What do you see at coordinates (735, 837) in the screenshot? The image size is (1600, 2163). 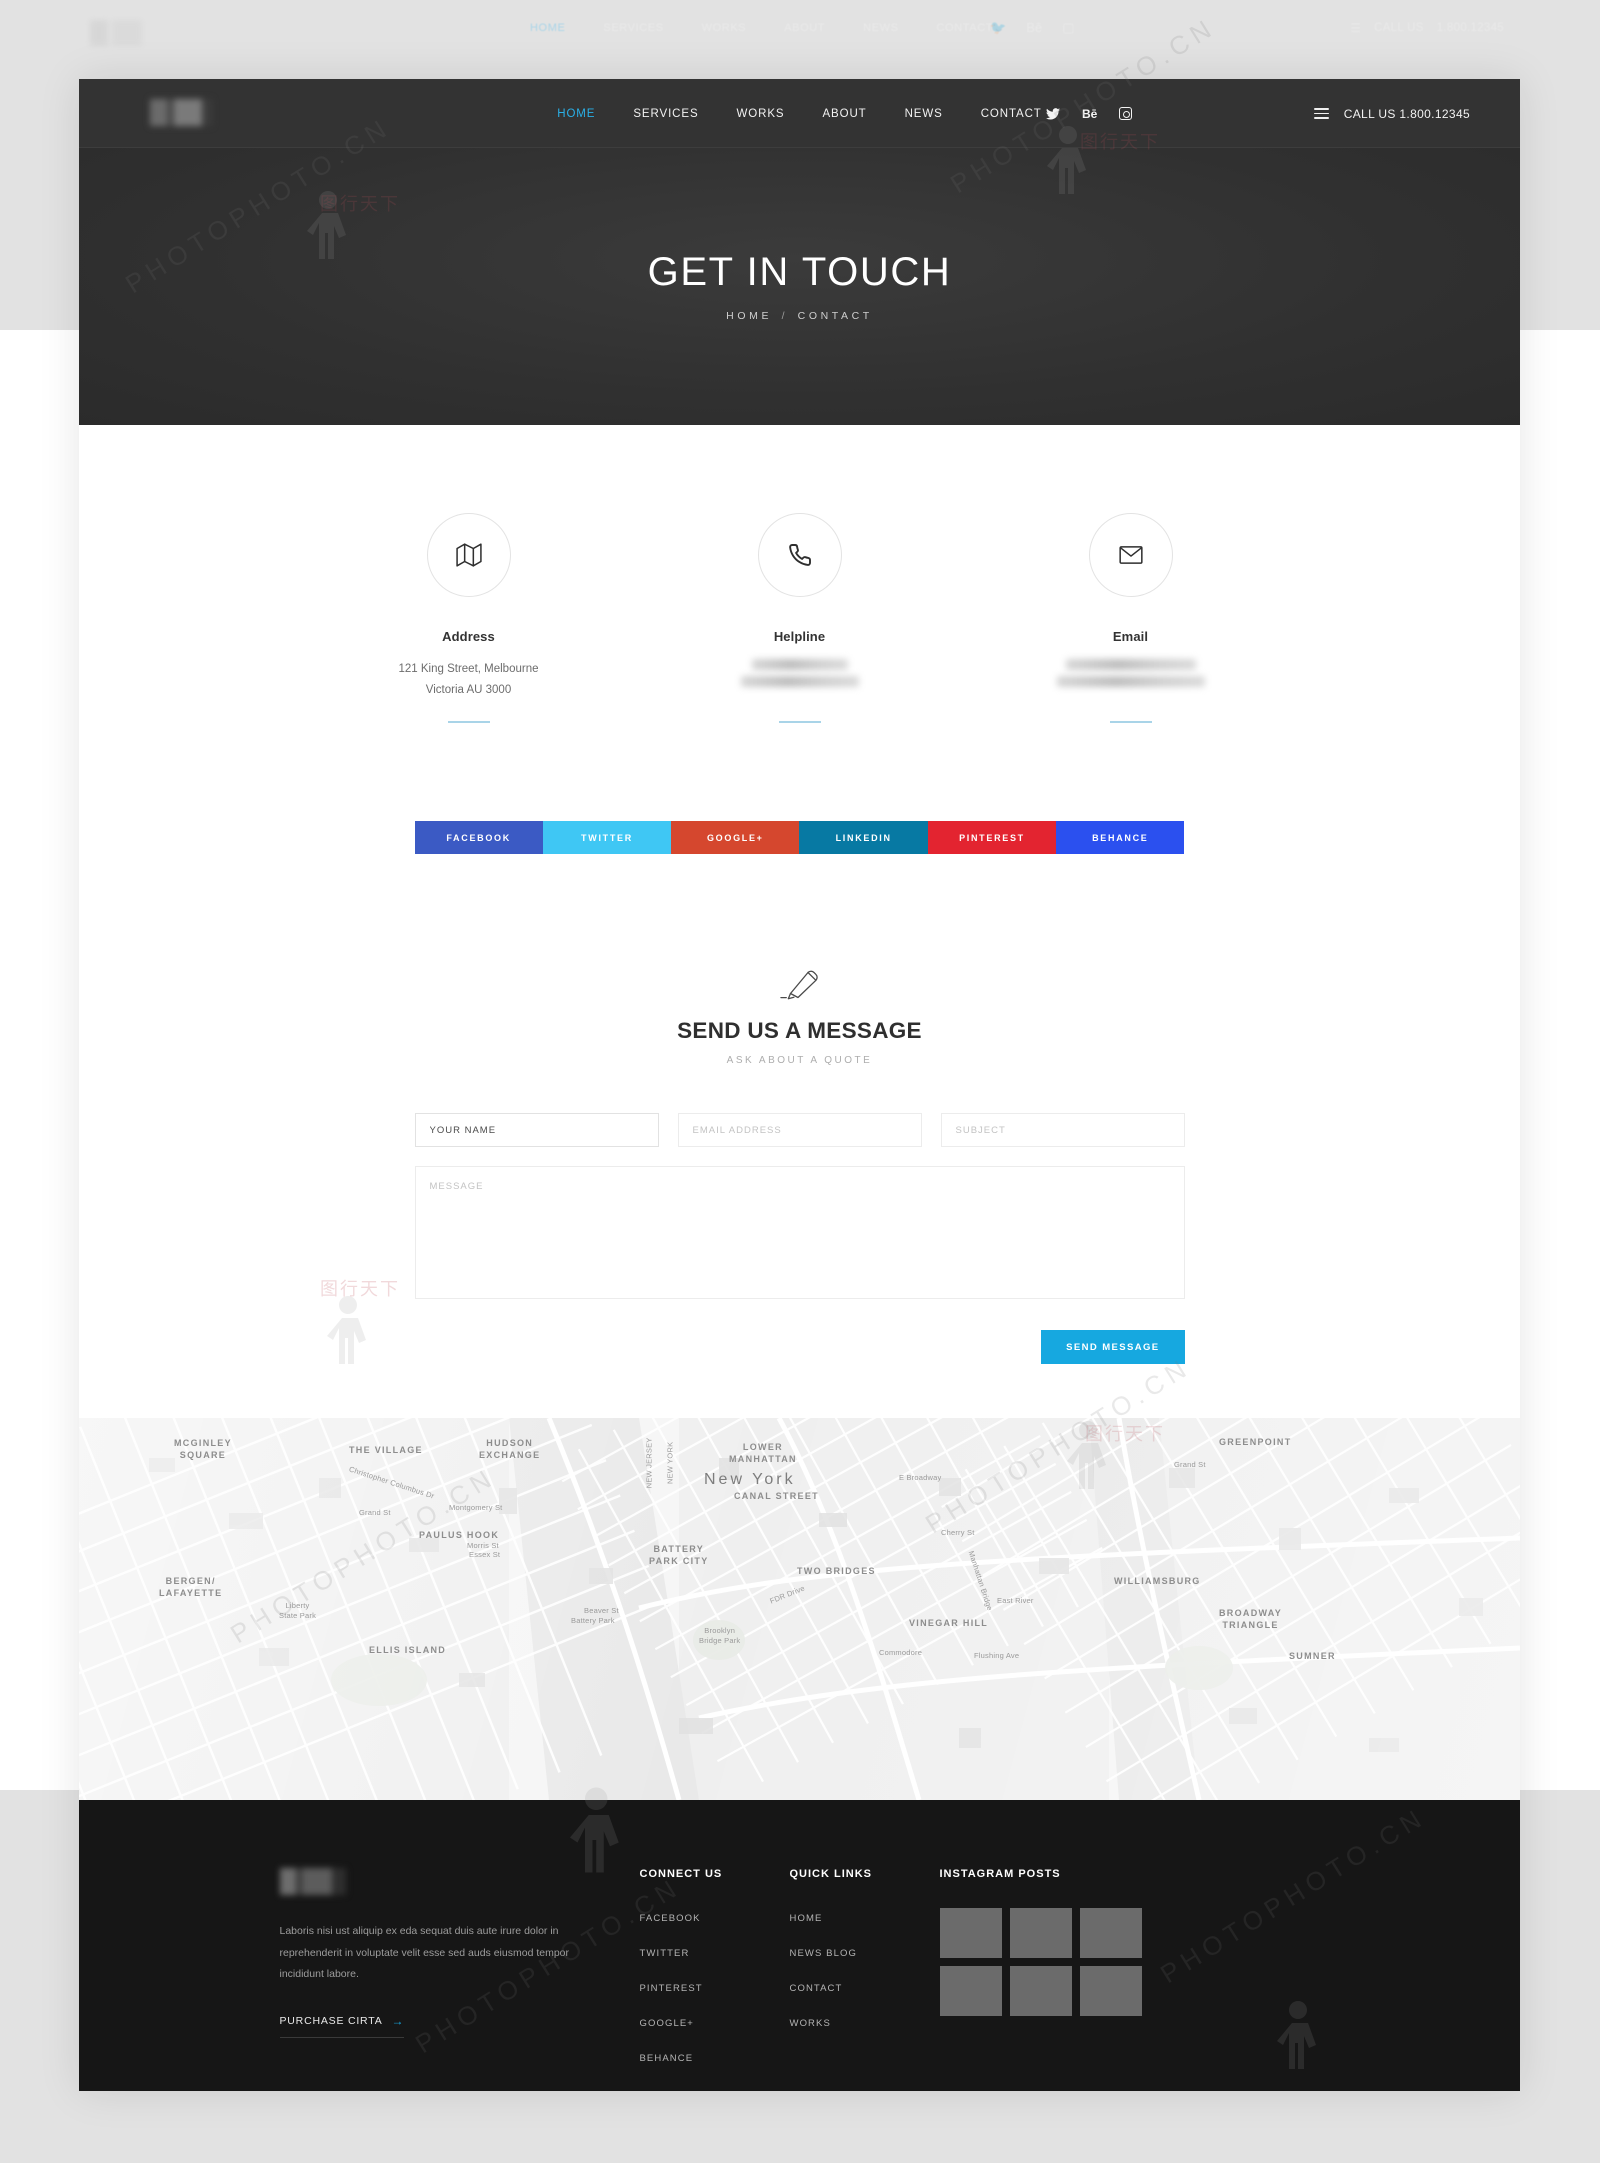 I see `social-button-googleplus: GOOGLE+` at bounding box center [735, 837].